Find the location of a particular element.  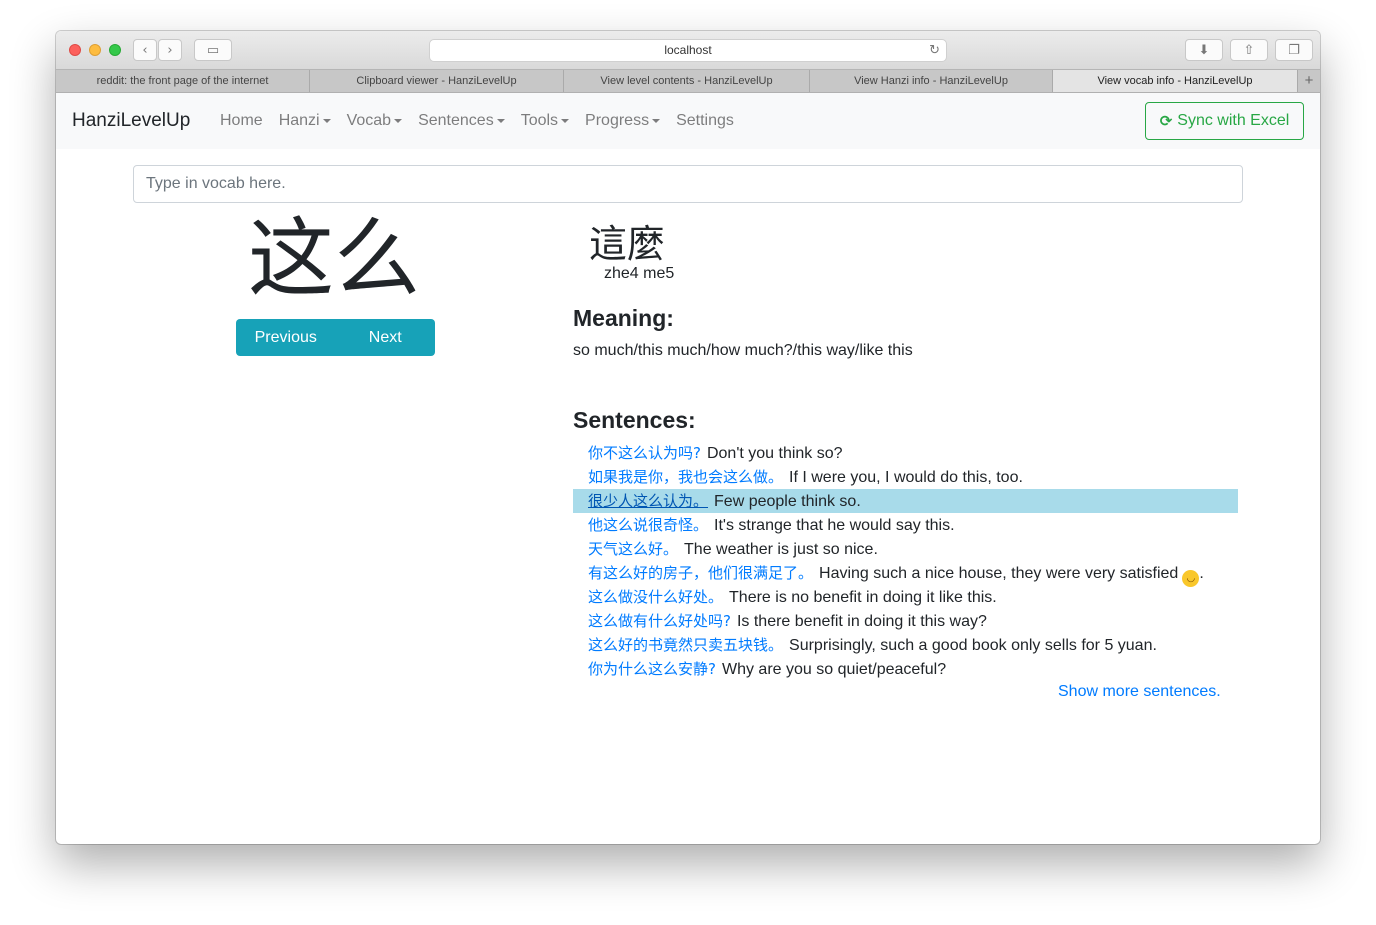

url-text: localhost is located at coordinates (688, 50).